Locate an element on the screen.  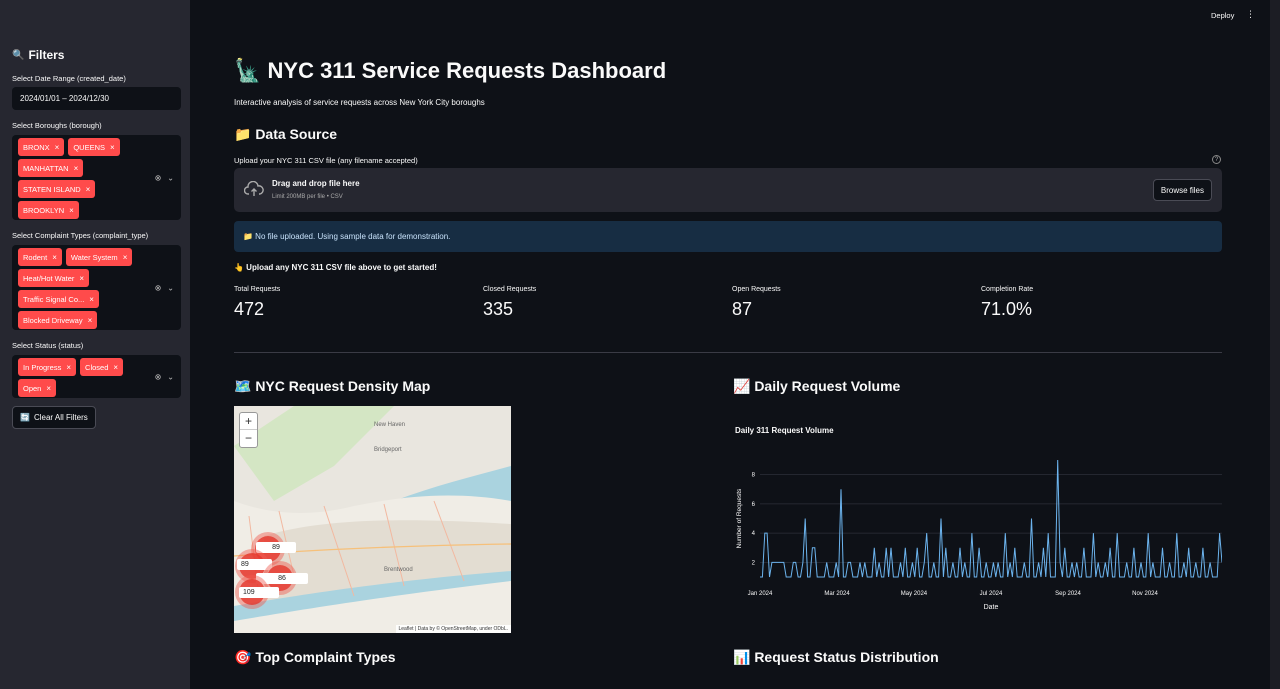
page-title: 🗽 NYC 311 Service Requests Dashboard is located at coordinates (450, 70).